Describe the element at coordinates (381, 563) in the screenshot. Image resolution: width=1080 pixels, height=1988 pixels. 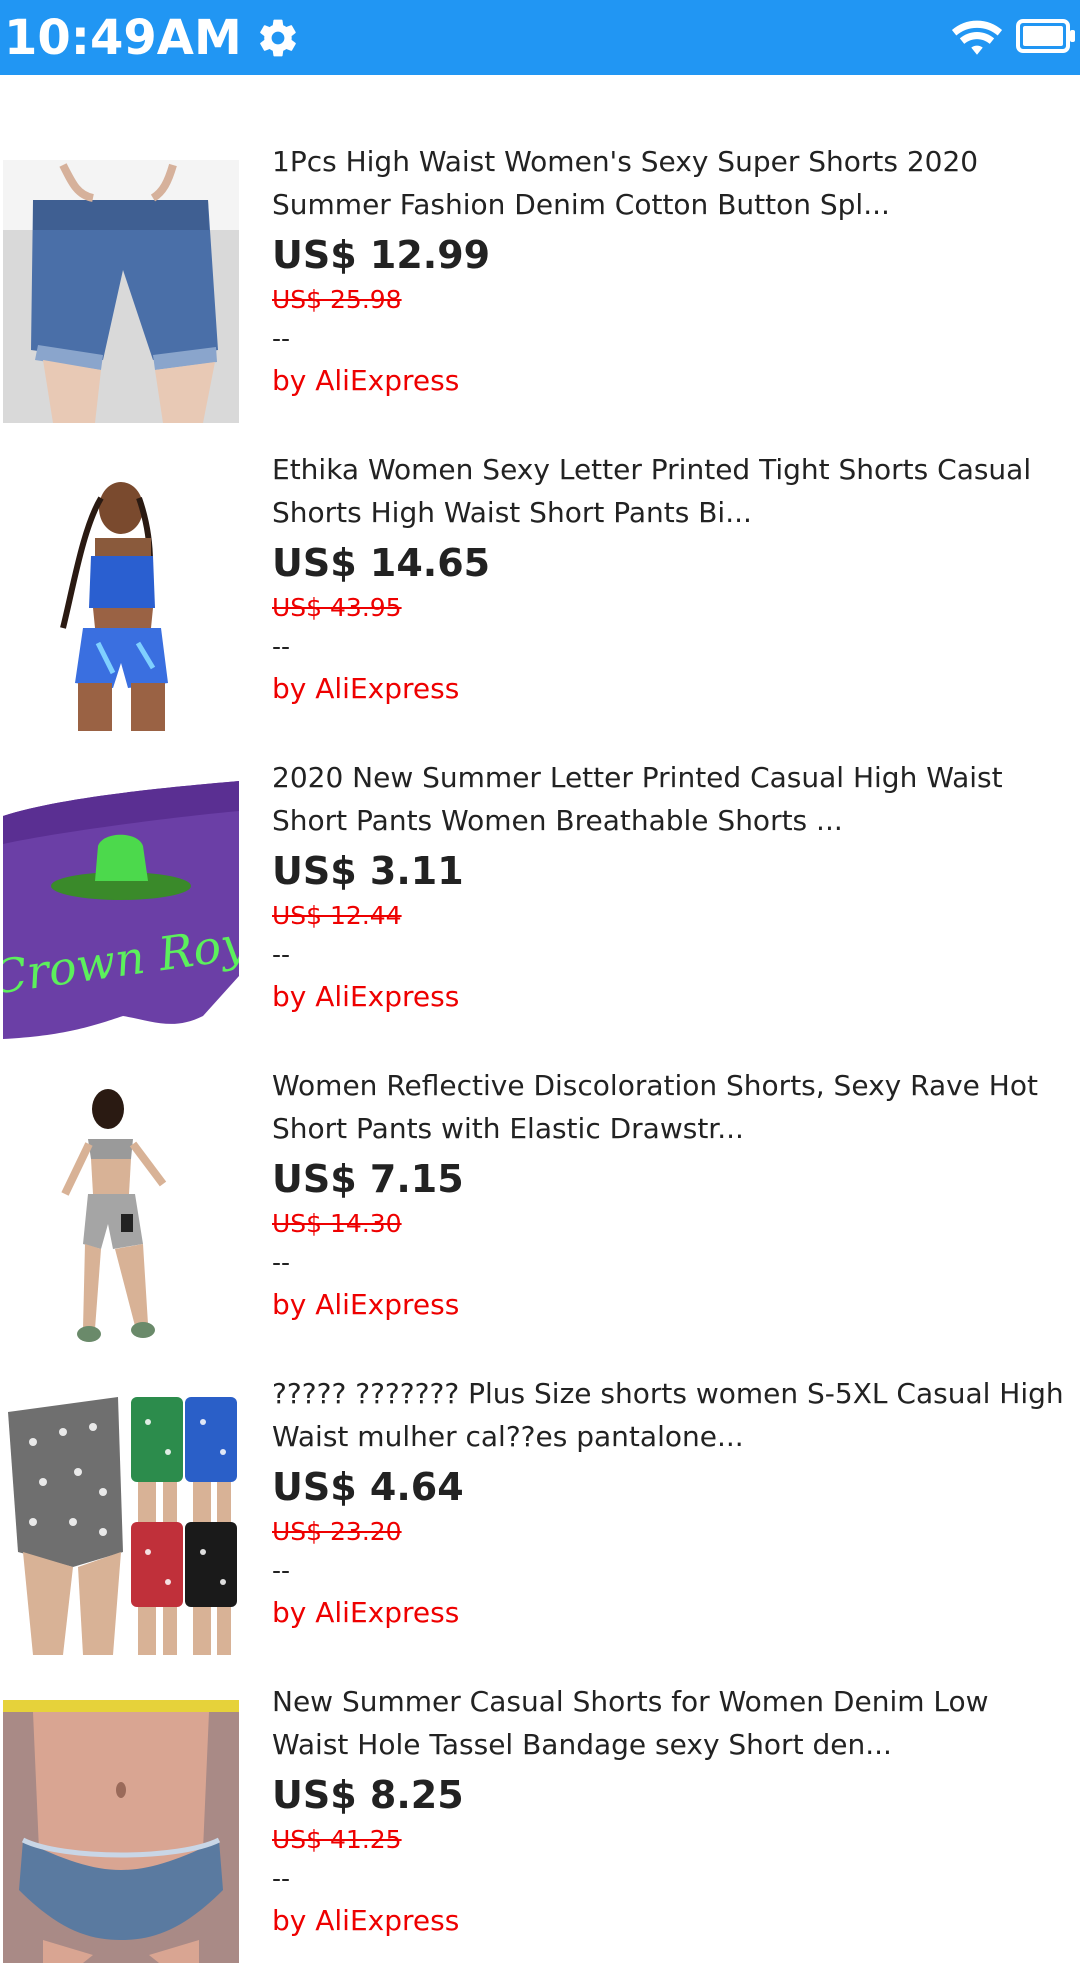
I see `product-price: US$ 14.65` at that location.